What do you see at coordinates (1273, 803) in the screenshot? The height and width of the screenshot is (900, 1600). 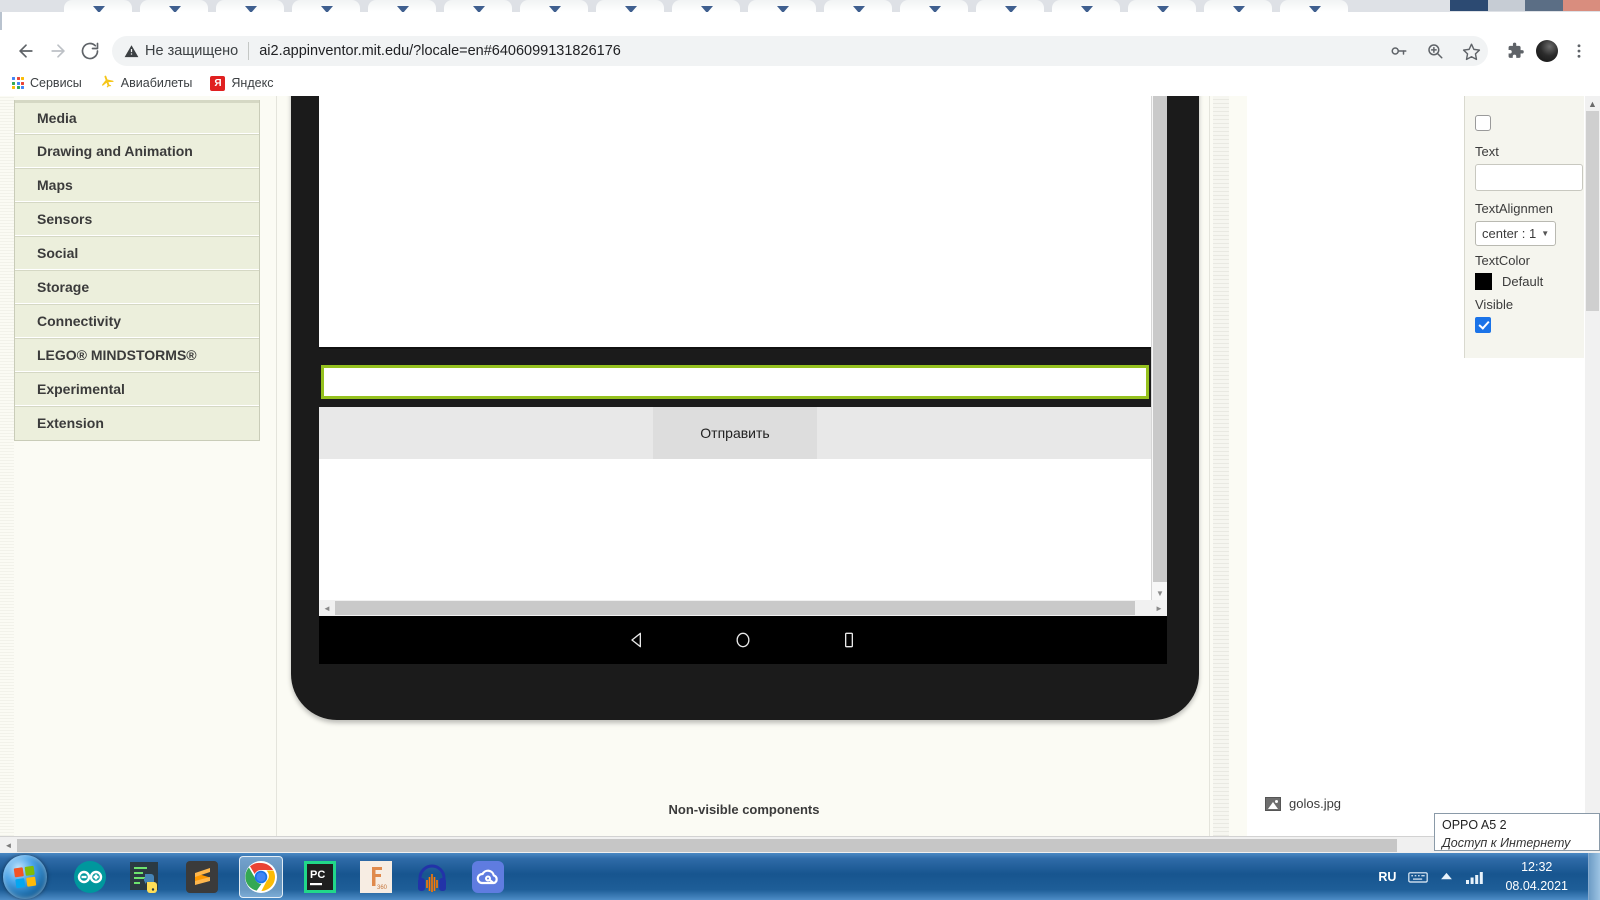 I see `image-file-icon` at bounding box center [1273, 803].